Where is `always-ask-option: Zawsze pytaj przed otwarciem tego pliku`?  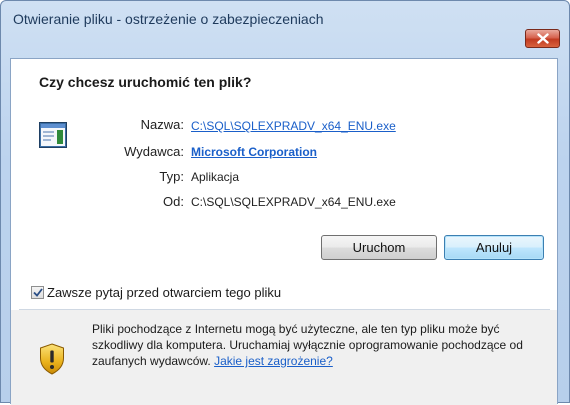
always-ask-option: Zawsze pytaj przed otwarciem tego pliku is located at coordinates (156, 292).